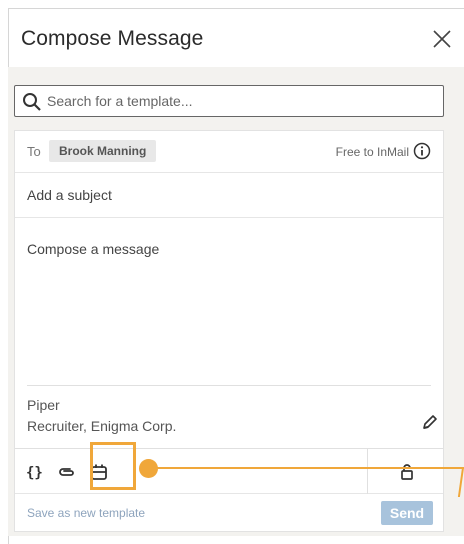  I want to click on pencil-icon, so click(430, 422).